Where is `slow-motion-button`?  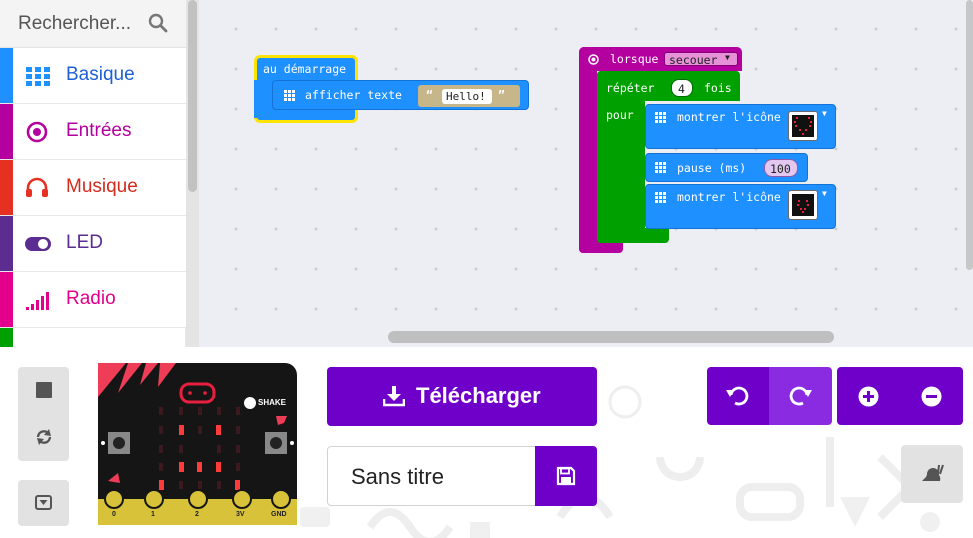
slow-motion-button is located at coordinates (932, 474).